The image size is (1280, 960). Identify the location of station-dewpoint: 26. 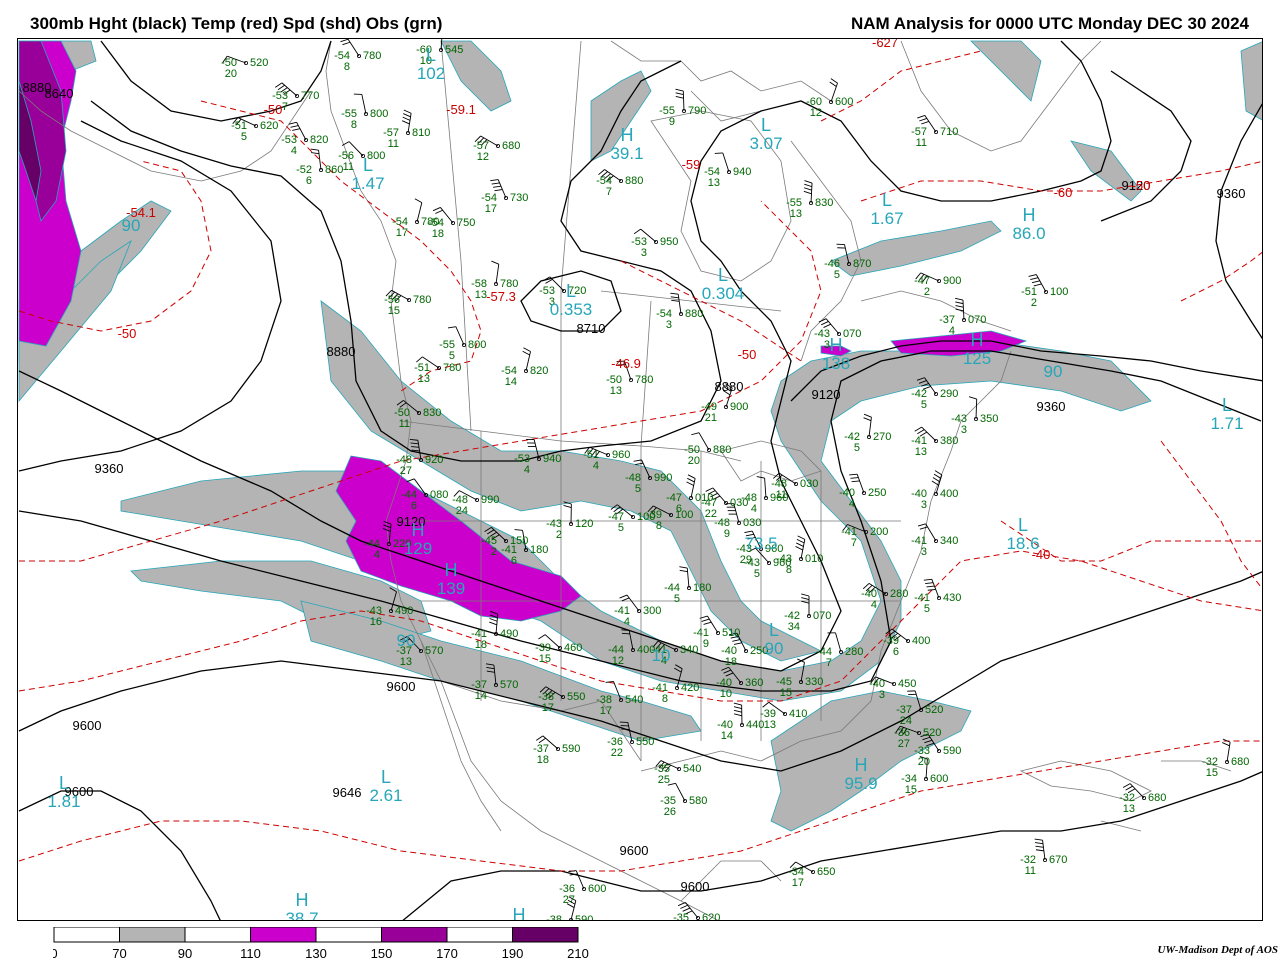
(670, 812).